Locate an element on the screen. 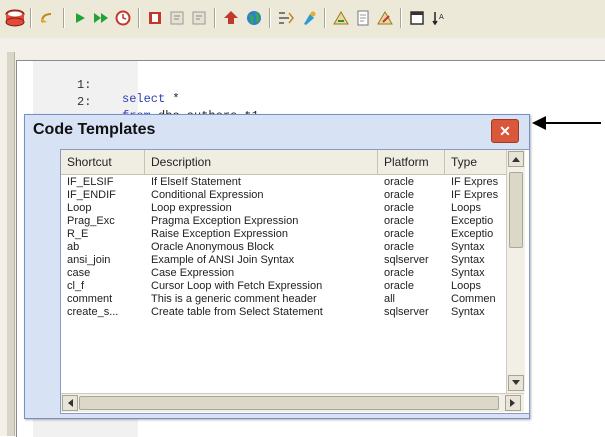 The height and width of the screenshot is (437, 605). comment-icon is located at coordinates (177, 18).